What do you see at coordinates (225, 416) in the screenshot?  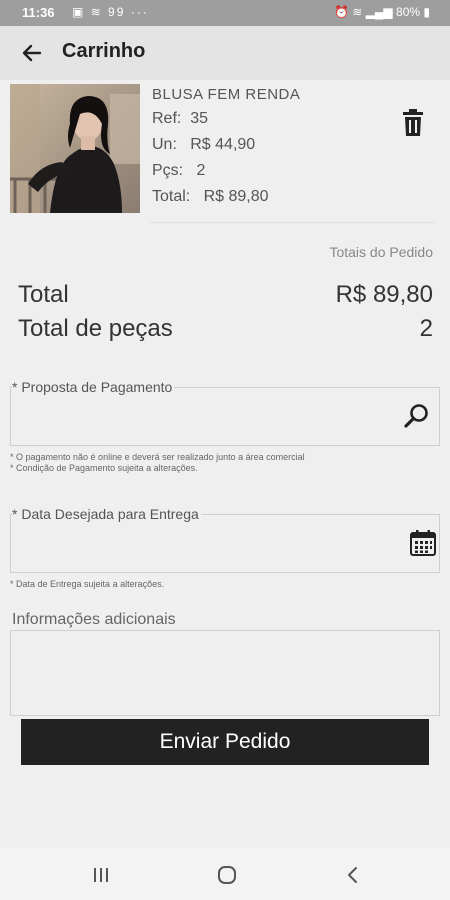 I see `payment-proposal-field` at bounding box center [225, 416].